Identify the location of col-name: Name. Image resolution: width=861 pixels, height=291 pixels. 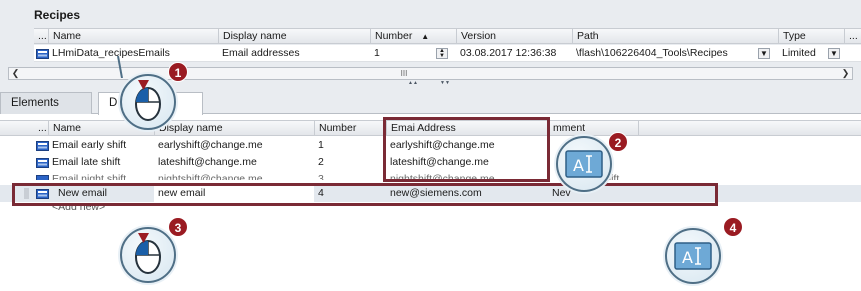
(133, 36).